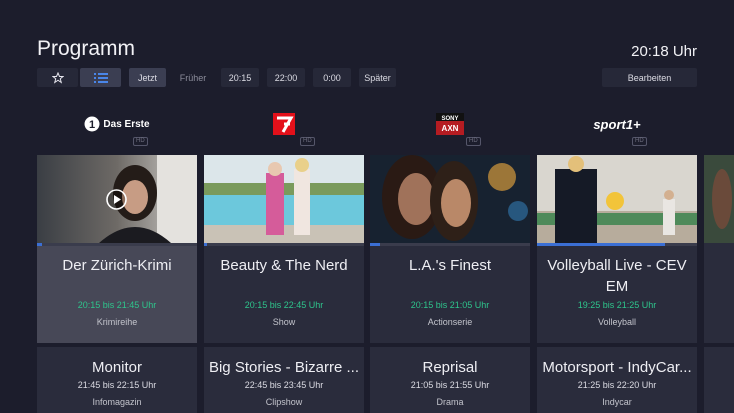 The width and height of the screenshot is (734, 413). I want to click on svg-text: 1, so click(92, 125).